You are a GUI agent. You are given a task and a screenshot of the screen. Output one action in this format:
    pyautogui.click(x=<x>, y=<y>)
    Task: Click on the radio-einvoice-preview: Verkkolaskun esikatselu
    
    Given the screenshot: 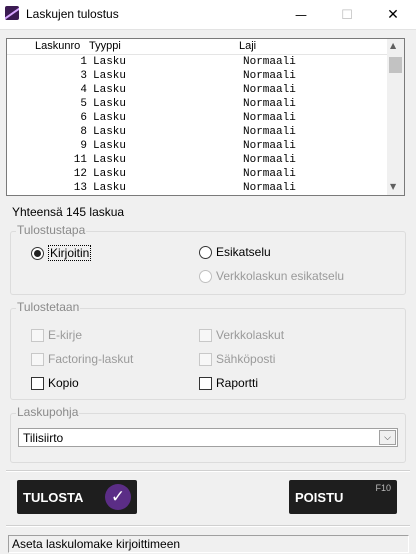 What is the action you would take?
    pyautogui.click(x=271, y=276)
    